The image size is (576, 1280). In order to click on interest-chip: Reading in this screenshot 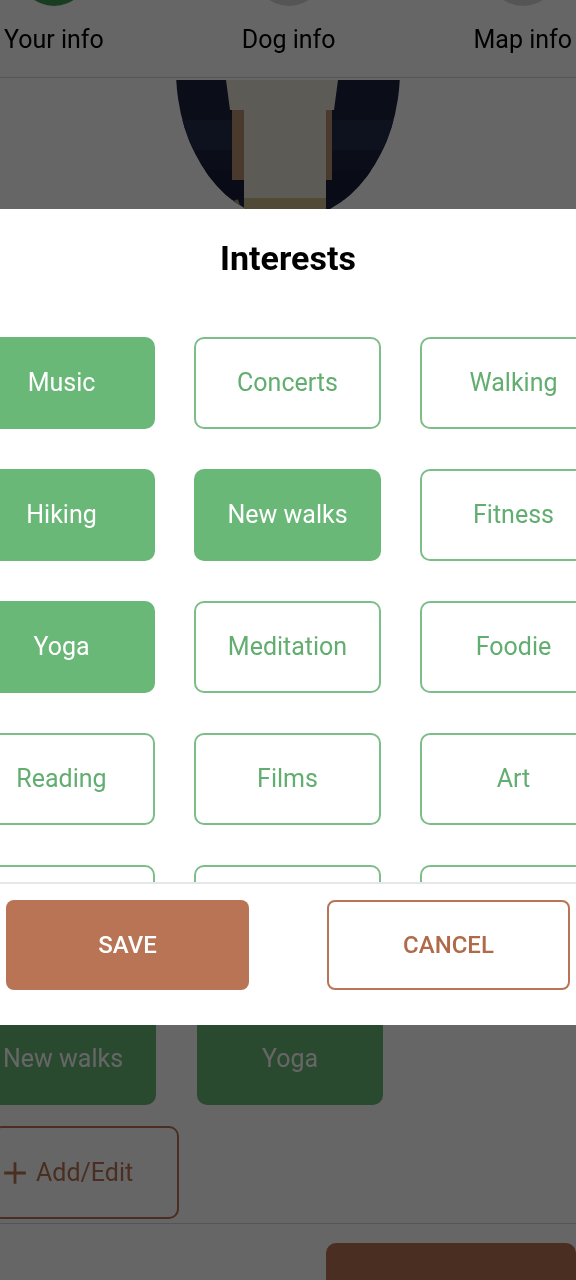, I will do `click(77, 779)`.